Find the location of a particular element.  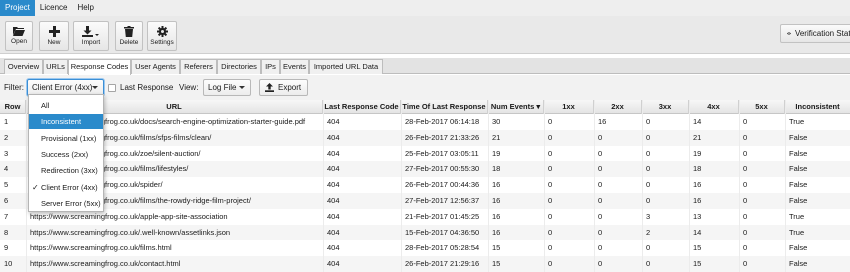

filter-label: Filter: is located at coordinates (14, 87).